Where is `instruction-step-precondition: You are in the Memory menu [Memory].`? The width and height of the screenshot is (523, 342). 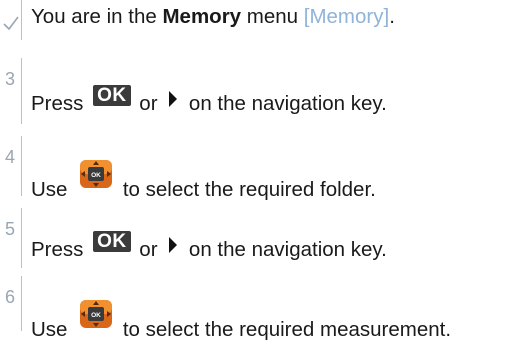
instruction-step-precondition: You are in the Memory menu [Memory]. is located at coordinates (261, 20).